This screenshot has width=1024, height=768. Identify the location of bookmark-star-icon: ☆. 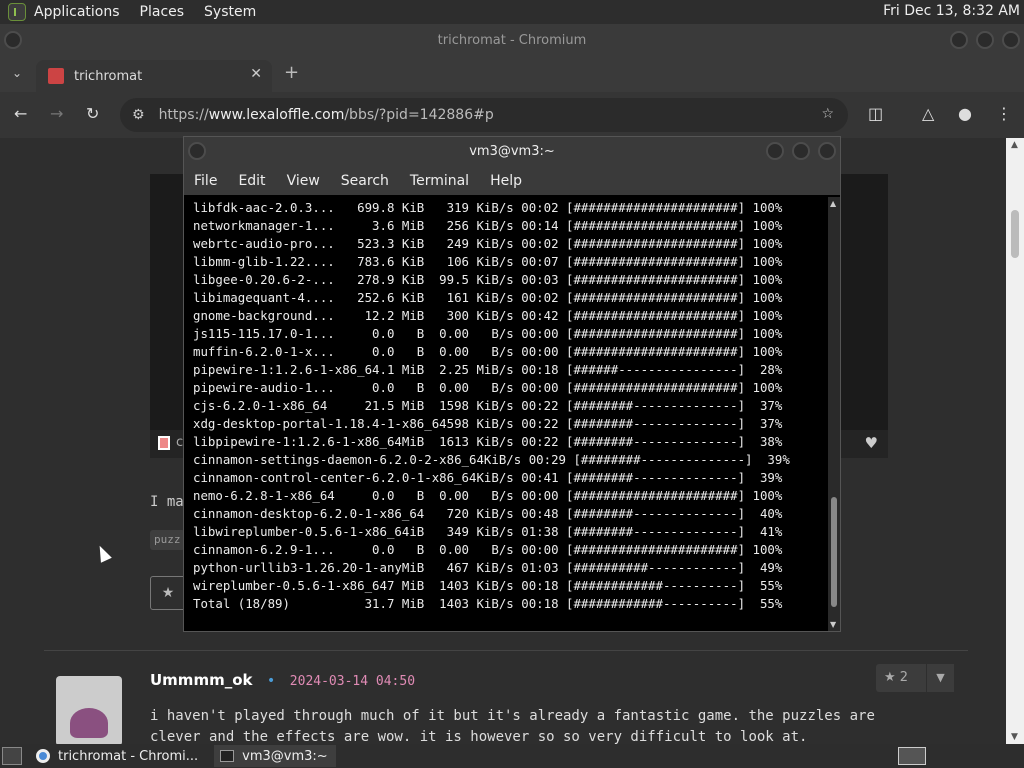
(827, 114).